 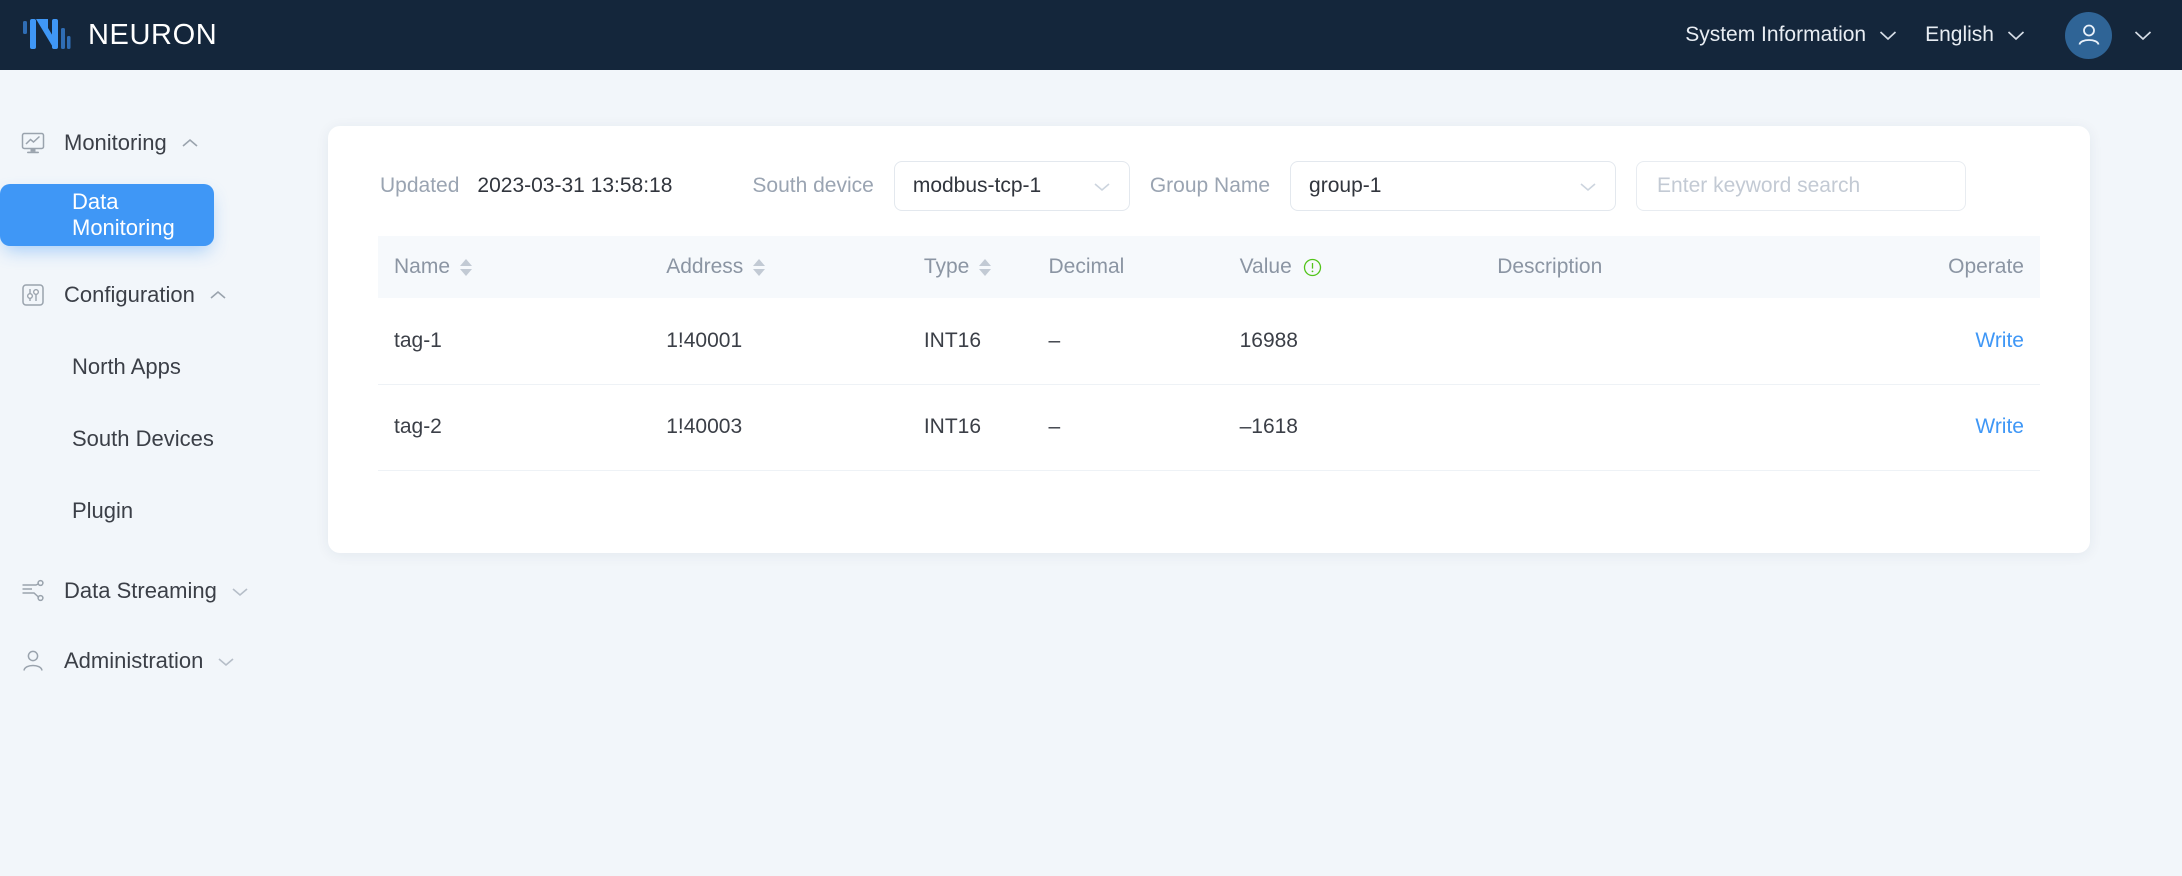 I want to click on sidebar-group-label: Configuration, so click(x=129, y=294).